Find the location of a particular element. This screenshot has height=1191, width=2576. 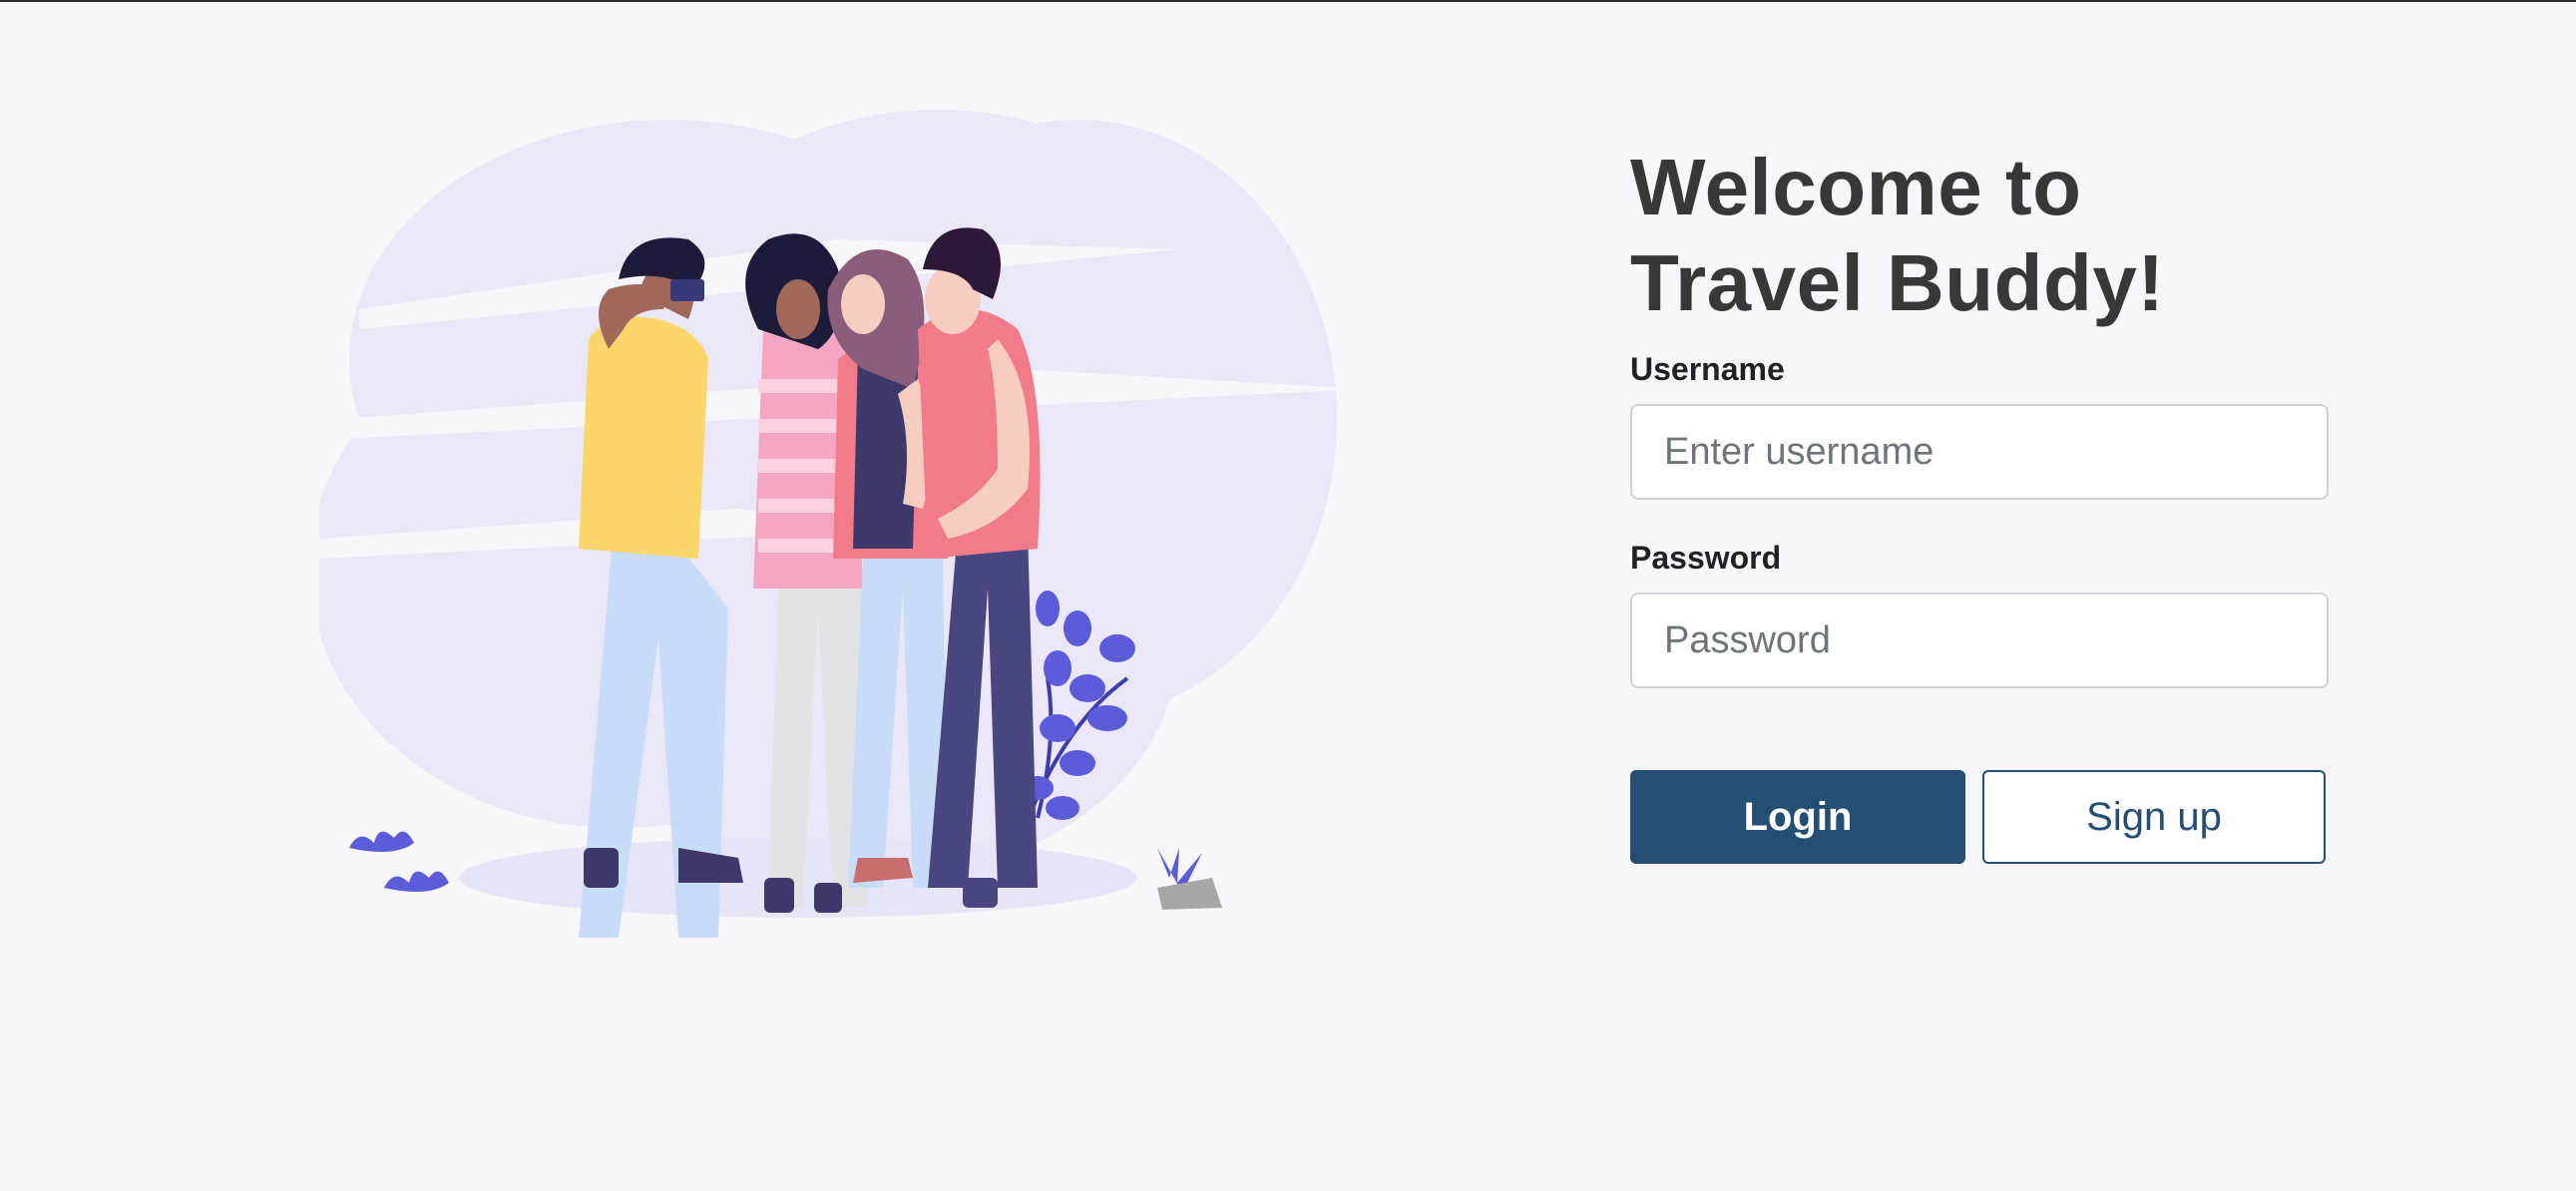

signup-button: Sign up is located at coordinates (2154, 817).